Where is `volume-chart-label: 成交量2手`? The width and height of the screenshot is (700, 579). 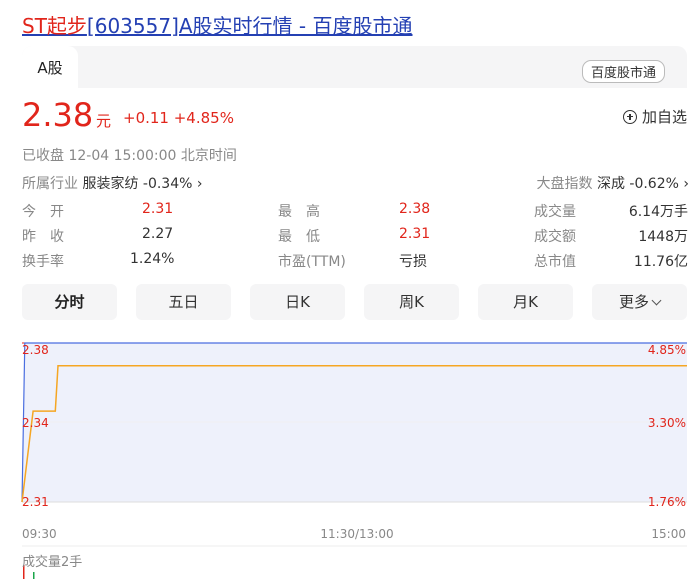
volume-chart-label: 成交量2手 is located at coordinates (52, 562).